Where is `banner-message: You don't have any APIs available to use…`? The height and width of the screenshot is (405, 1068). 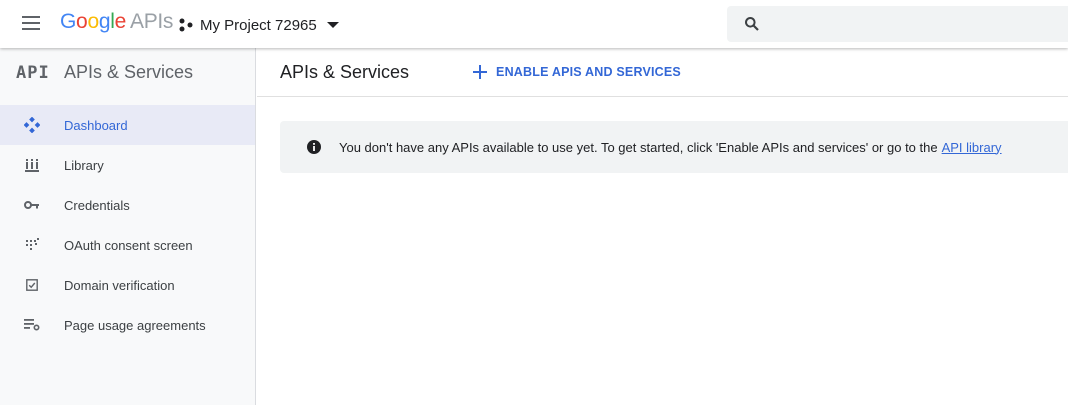
banner-message: You don't have any APIs available to use… is located at coordinates (638, 147).